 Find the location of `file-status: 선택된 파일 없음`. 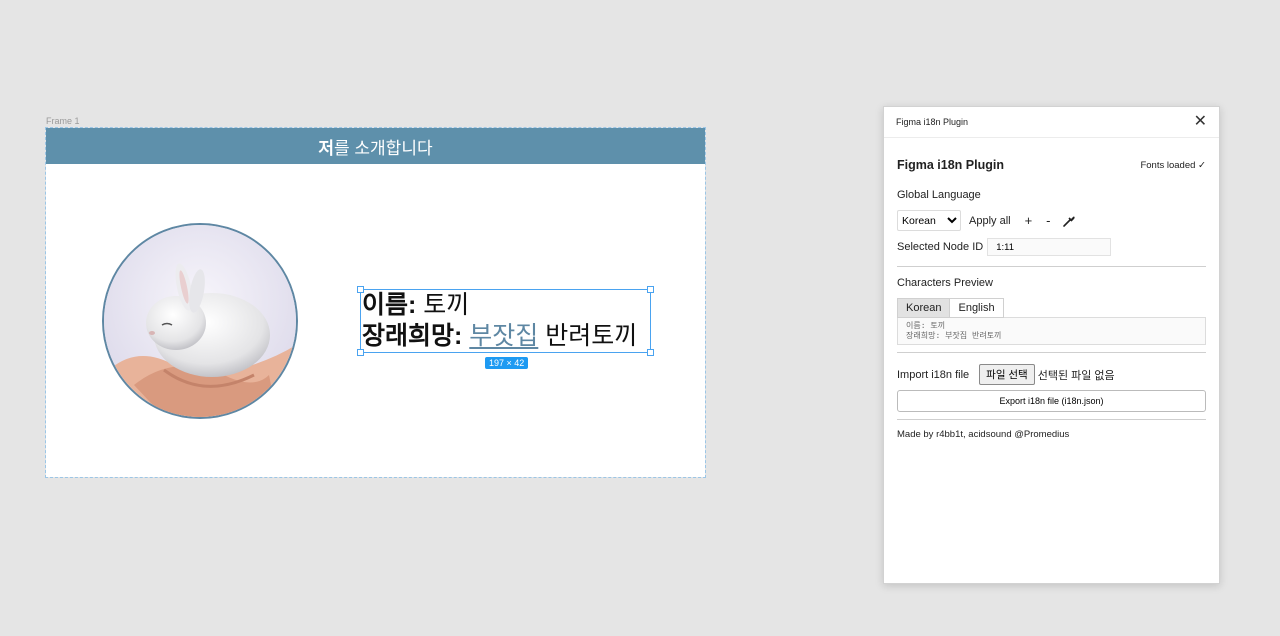

file-status: 선택된 파일 없음 is located at coordinates (1076, 375).